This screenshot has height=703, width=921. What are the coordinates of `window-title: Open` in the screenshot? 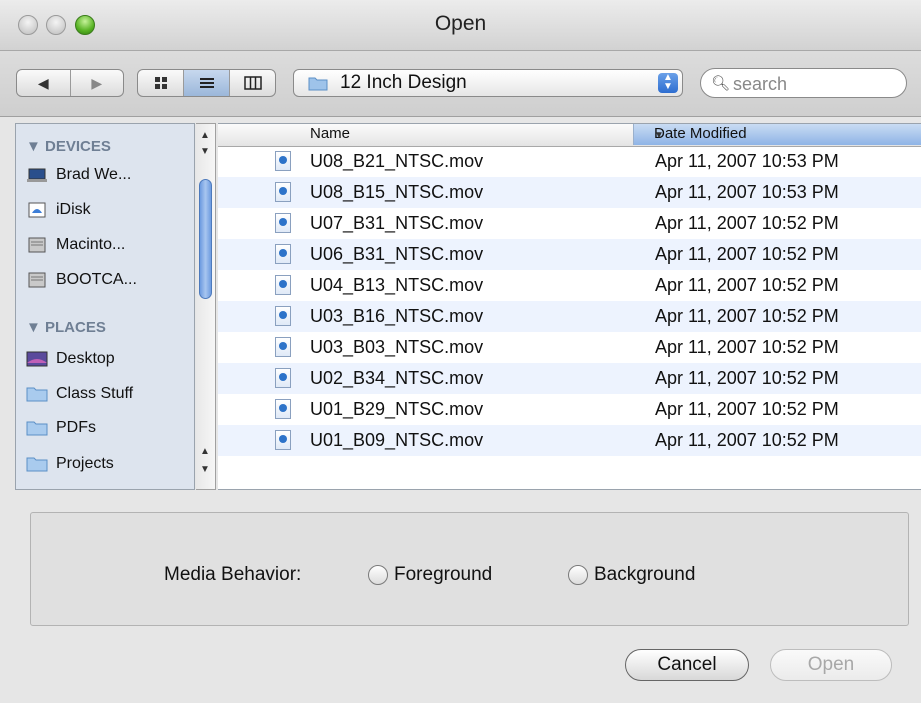 It's located at (460, 23).